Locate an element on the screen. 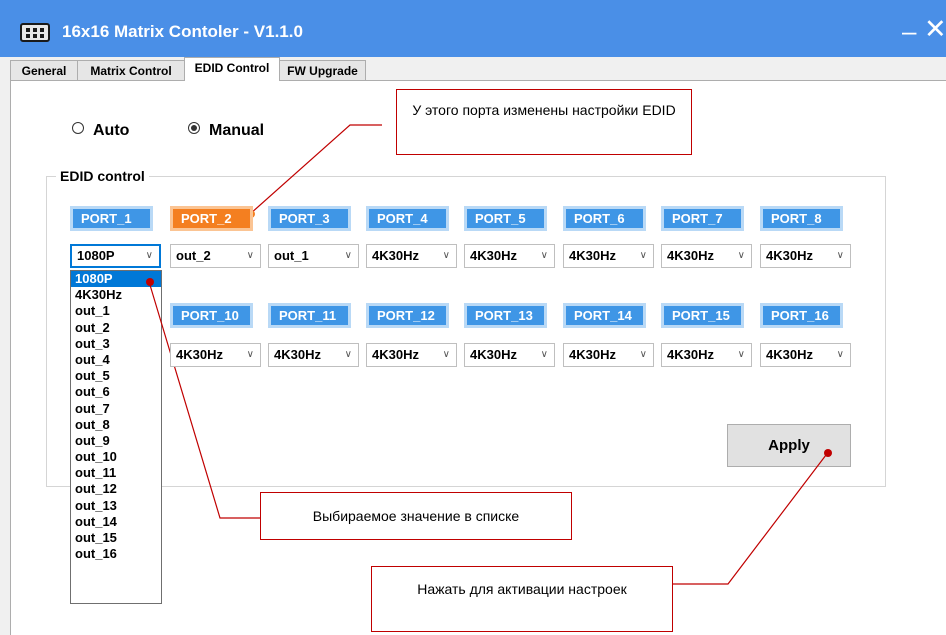  dropdown-option: out_7 is located at coordinates (116, 409).